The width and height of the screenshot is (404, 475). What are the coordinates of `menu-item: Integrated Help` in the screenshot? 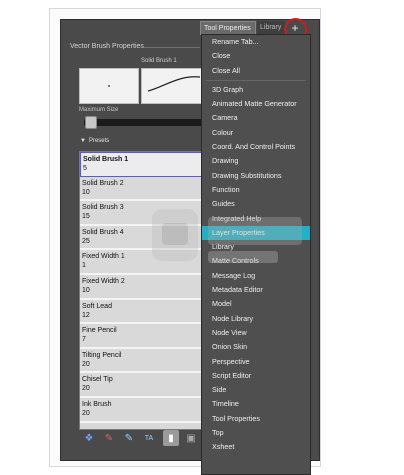 It's located at (256, 219).